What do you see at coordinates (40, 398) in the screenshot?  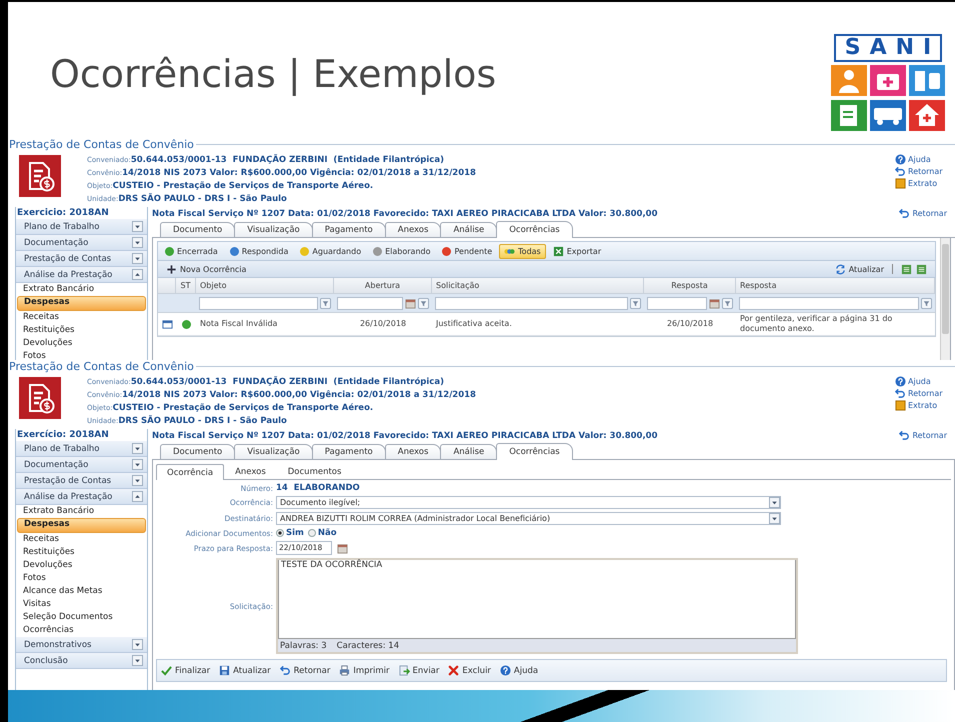 I see `document-dollar-icon` at bounding box center [40, 398].